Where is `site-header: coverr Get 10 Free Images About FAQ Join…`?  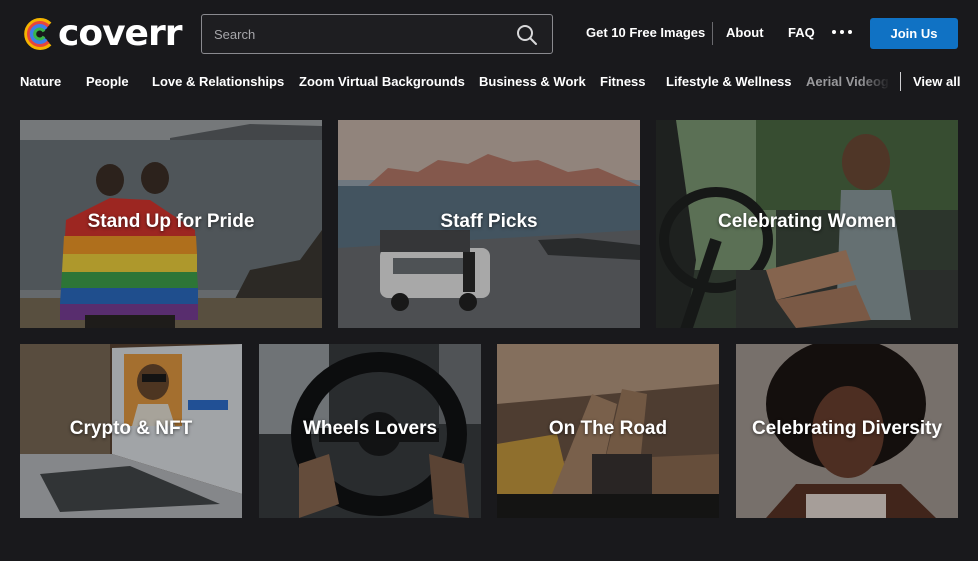
site-header: coverr Get 10 Free Images About FAQ Join… is located at coordinates (489, 33).